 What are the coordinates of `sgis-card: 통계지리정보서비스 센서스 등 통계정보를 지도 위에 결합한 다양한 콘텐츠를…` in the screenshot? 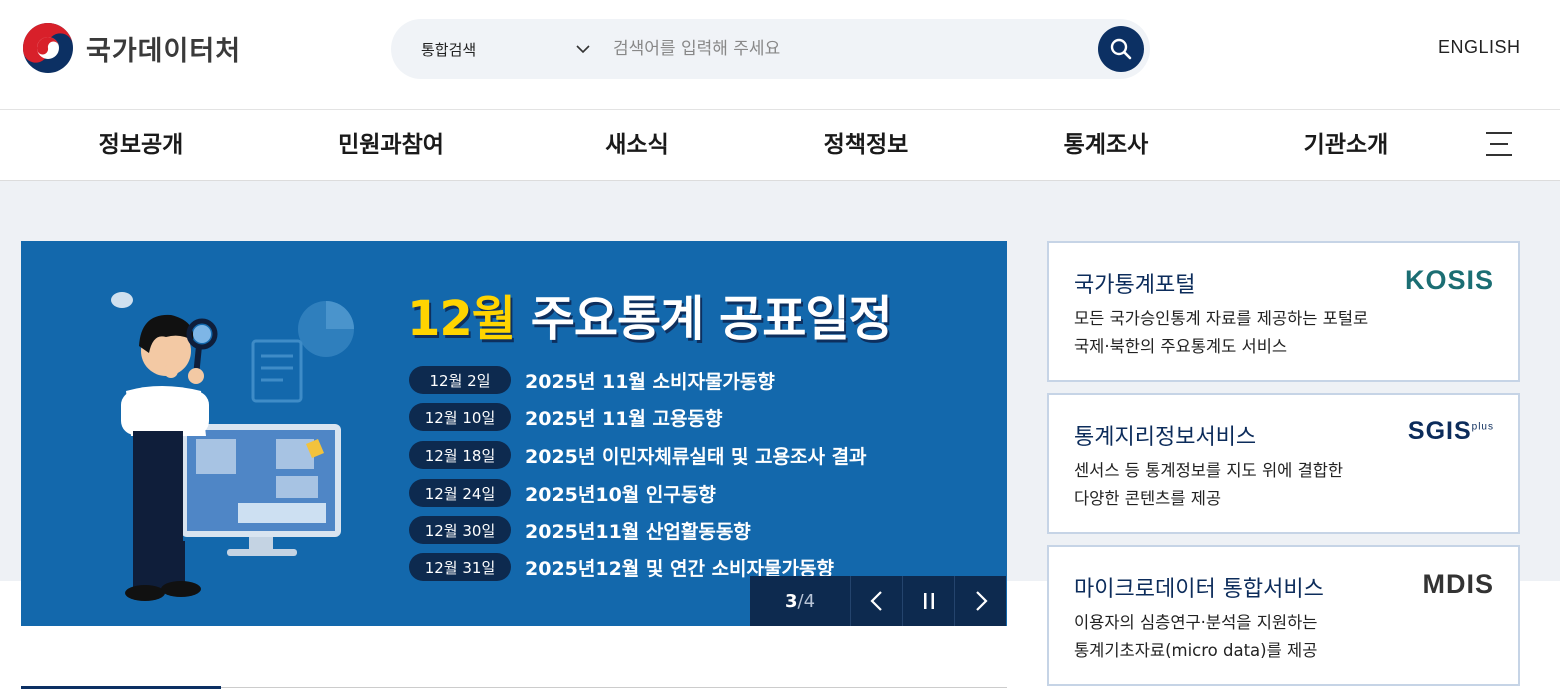 It's located at (1283, 463).